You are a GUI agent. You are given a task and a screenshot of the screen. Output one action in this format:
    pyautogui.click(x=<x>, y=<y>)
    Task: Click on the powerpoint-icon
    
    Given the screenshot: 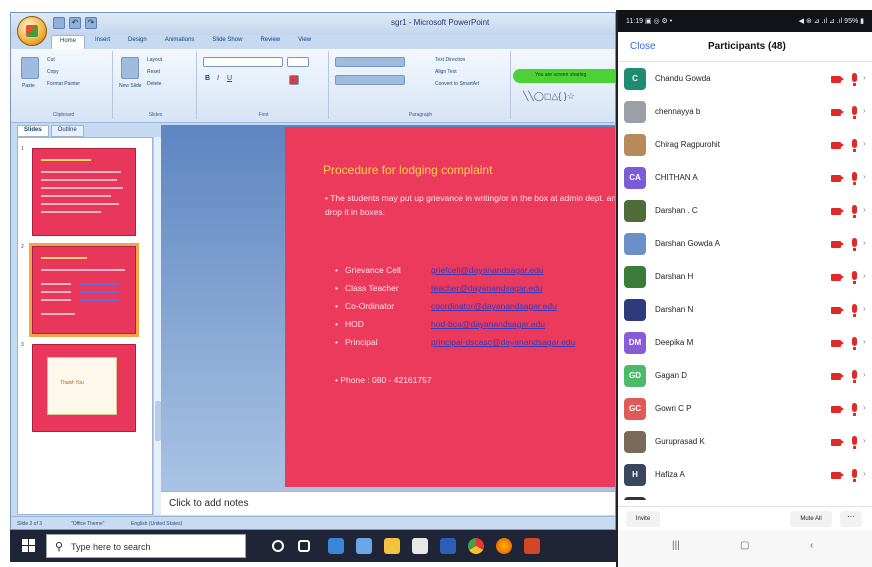 What is the action you would take?
    pyautogui.click(x=532, y=546)
    